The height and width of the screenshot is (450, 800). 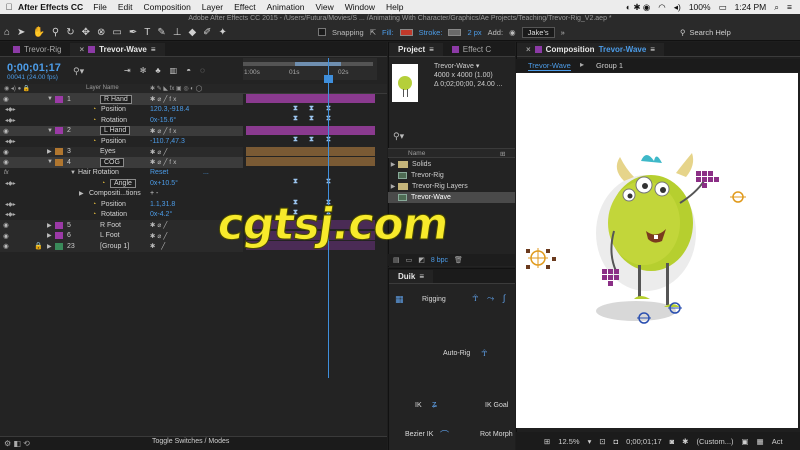 What do you see at coordinates (471, 49) in the screenshot?
I see `tab-effect-controls: Effect C` at bounding box center [471, 49].